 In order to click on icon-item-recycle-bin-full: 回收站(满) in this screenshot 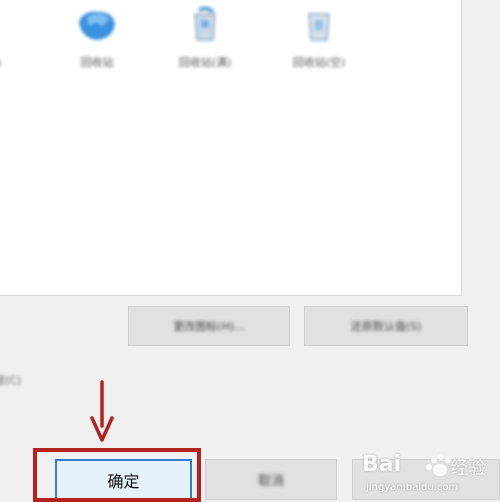, I will do `click(205, 37)`.